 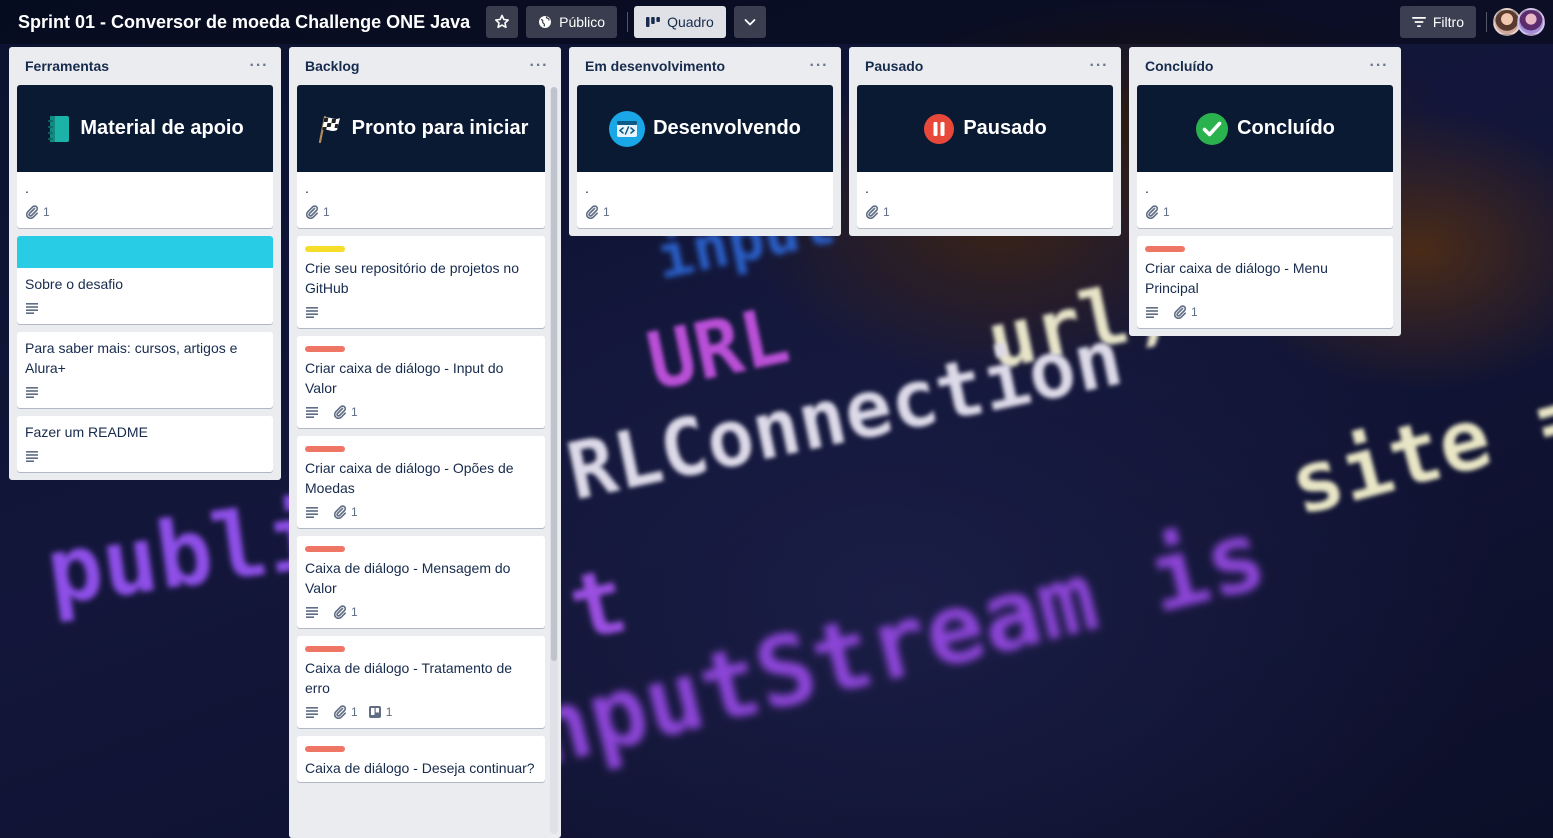 What do you see at coordinates (627, 128) in the screenshot?
I see `code-window-icon` at bounding box center [627, 128].